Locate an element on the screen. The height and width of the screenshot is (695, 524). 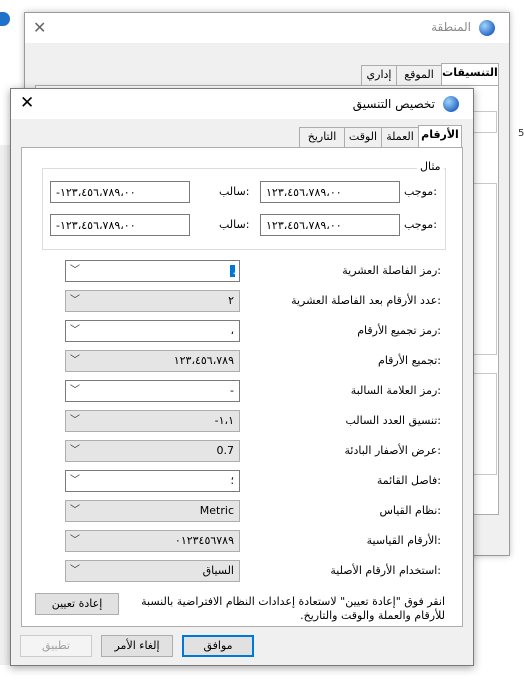
background-app is located at coordinates (262, 5).